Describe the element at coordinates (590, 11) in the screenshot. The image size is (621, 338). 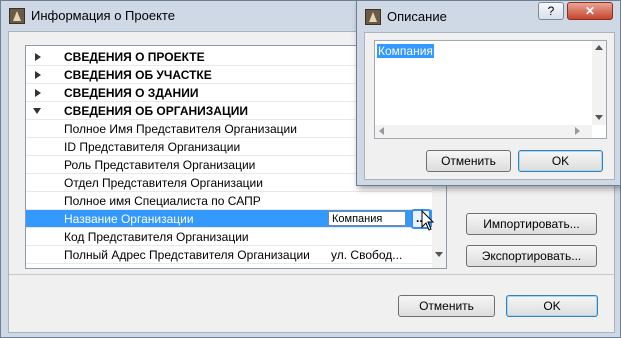
I see `close-icon: ✕` at that location.